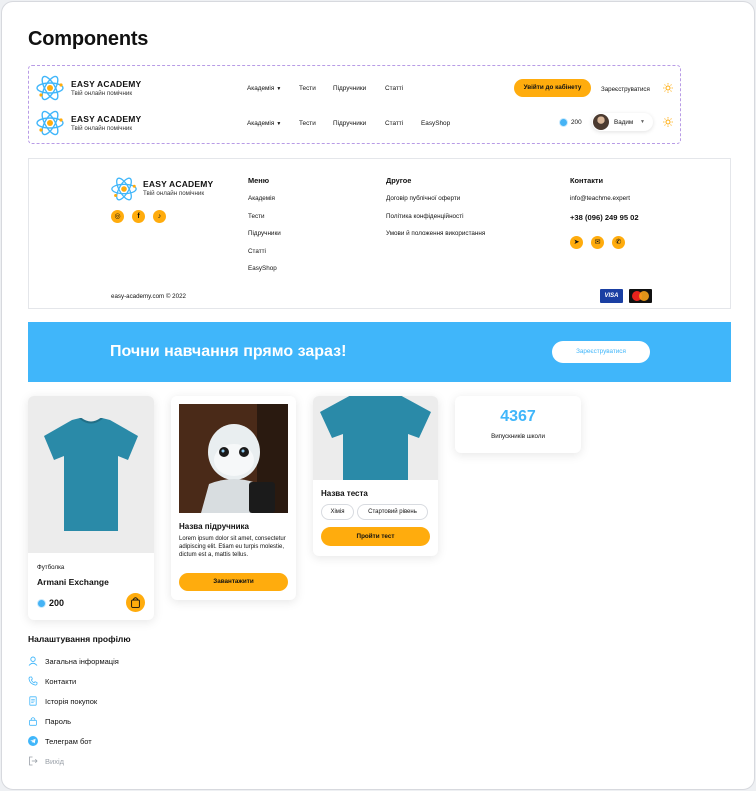  What do you see at coordinates (518, 436) in the screenshot?
I see `stat-label: Випускників школи` at bounding box center [518, 436].